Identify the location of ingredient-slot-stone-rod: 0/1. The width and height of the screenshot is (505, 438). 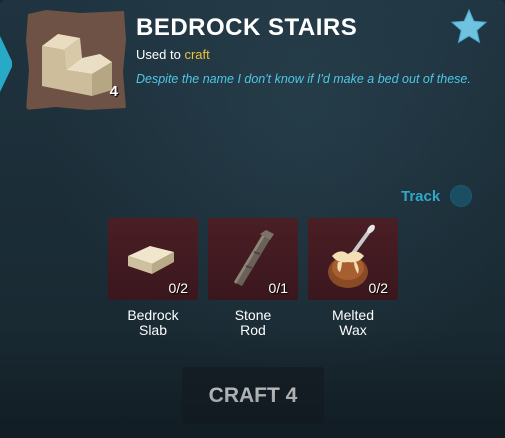
(253, 259).